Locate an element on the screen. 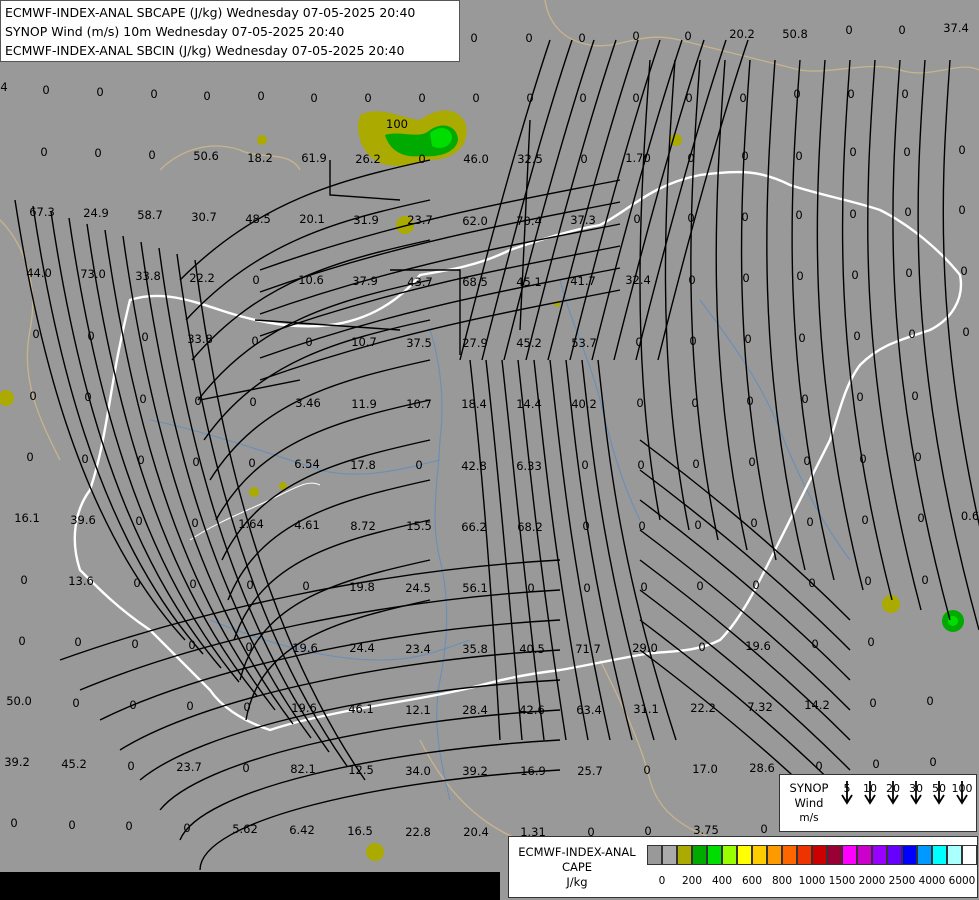 This screenshot has width=979, height=900. cape-scale-ticks: 0 200 400 600 800 1000 1500 2000 2500 4000 6000 is located at coordinates (812, 883).